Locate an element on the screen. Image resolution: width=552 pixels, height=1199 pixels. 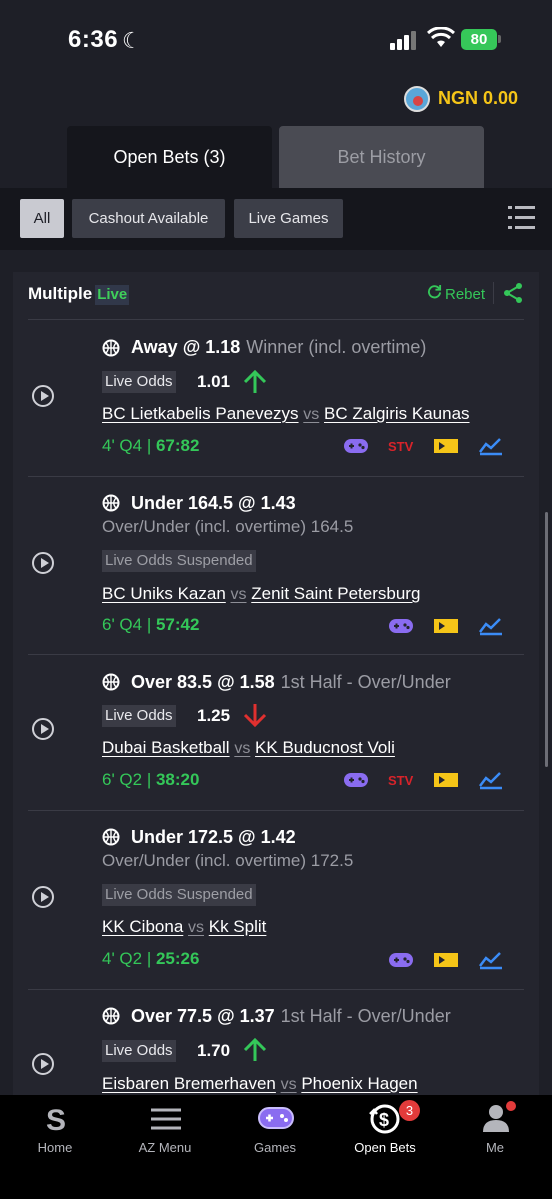
nav-label: Games is located at coordinates (275, 1147).